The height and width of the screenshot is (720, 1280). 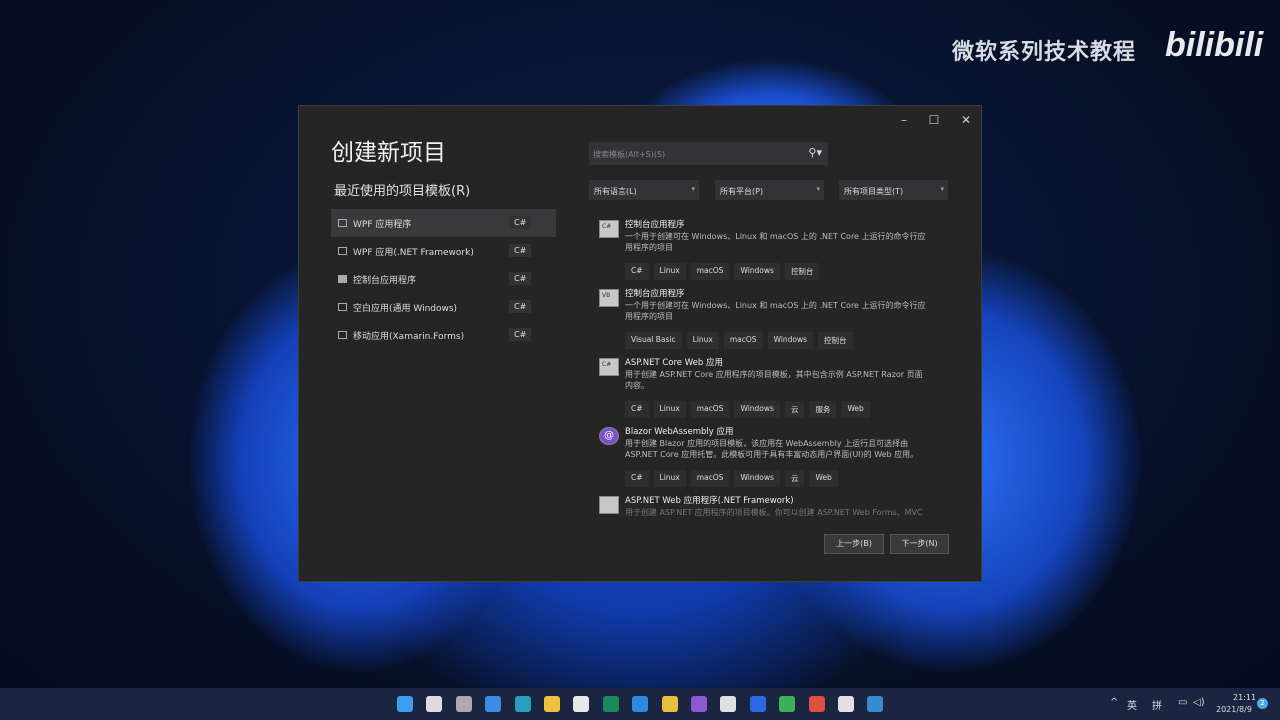 I want to click on template-name: ASP.NET Web 应用程序(.NET Framework), so click(x=709, y=501).